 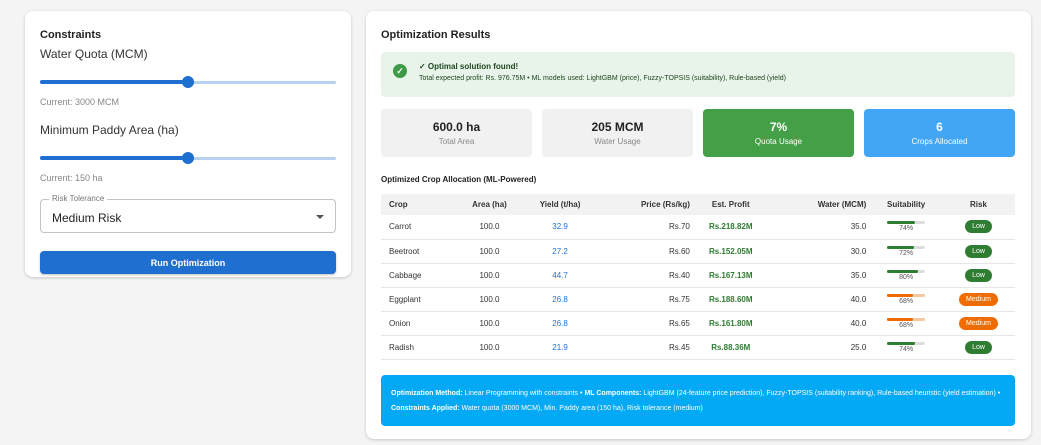 What do you see at coordinates (730, 227) in the screenshot?
I see `profit-cell: Rs.218.82M` at bounding box center [730, 227].